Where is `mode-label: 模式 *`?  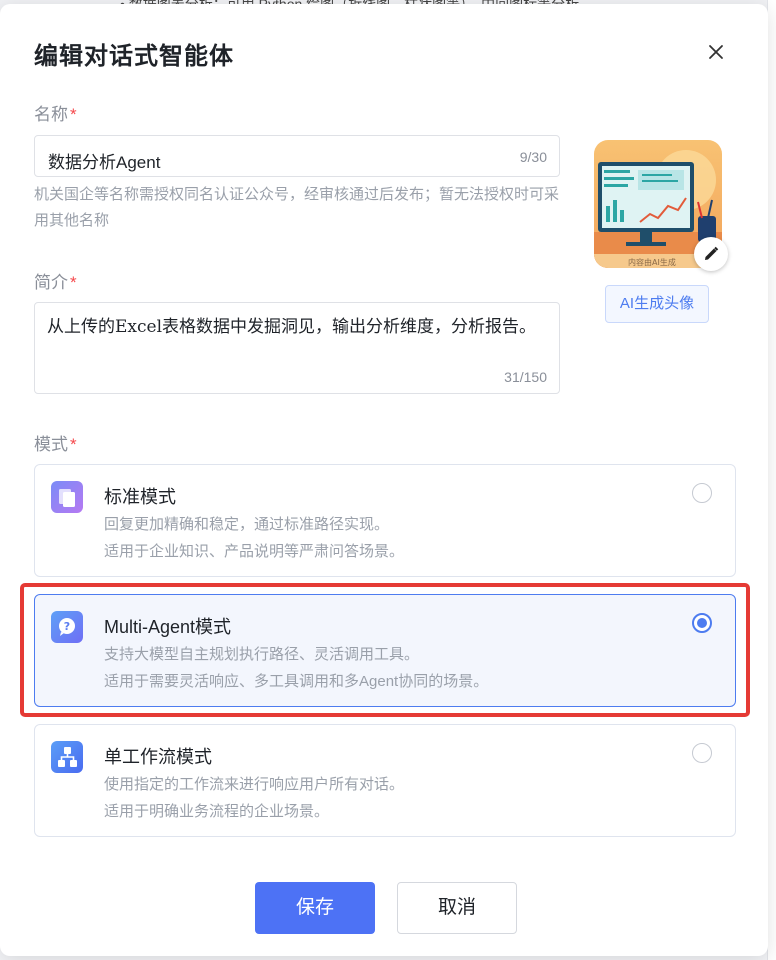 mode-label: 模式 * is located at coordinates (55, 442).